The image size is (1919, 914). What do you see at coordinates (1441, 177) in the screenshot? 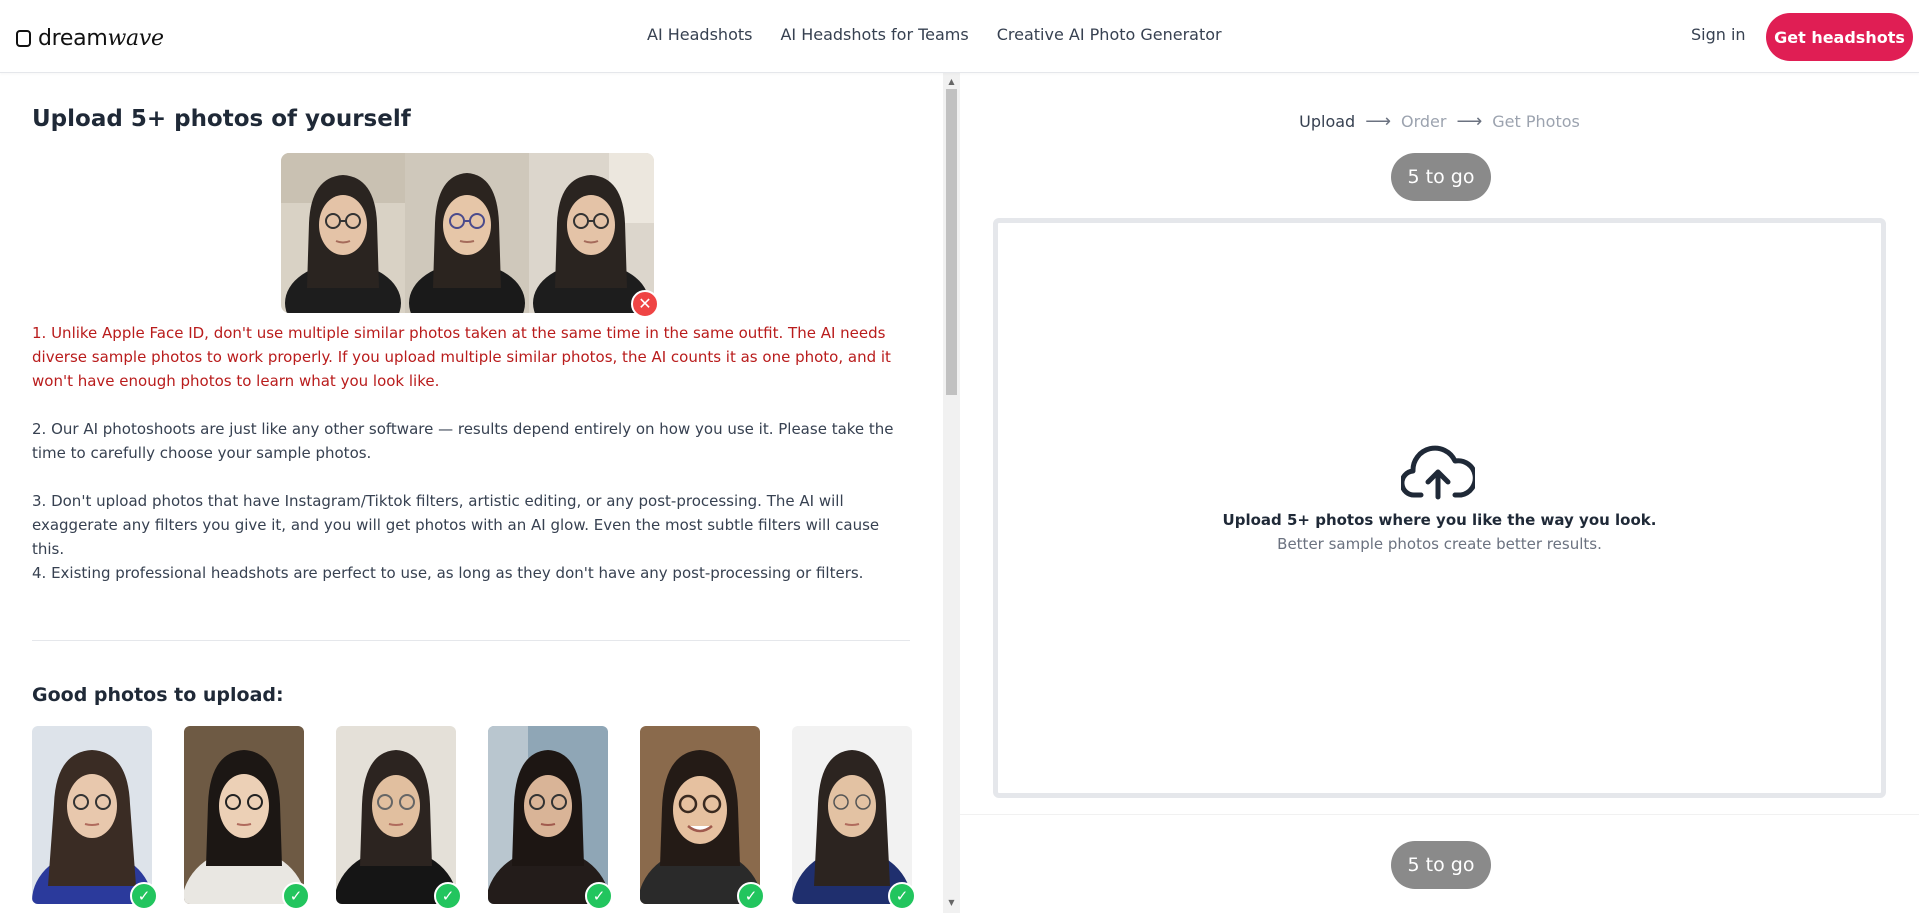
I see `photos-remaining-counter-top: 5 to go` at bounding box center [1441, 177].